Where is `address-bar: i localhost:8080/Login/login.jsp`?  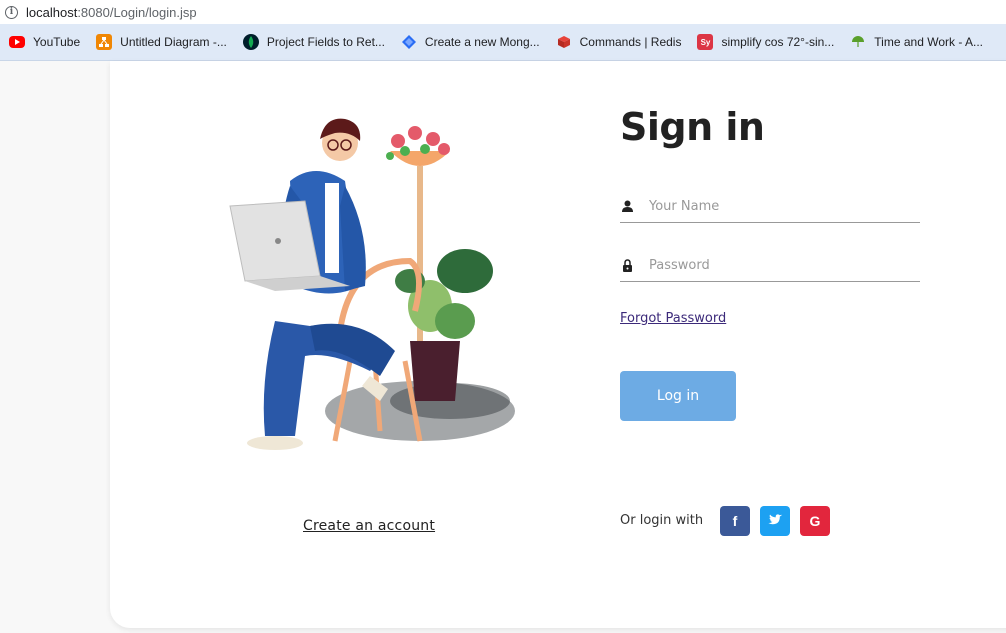 address-bar: i localhost:8080/Login/login.jsp is located at coordinates (503, 12).